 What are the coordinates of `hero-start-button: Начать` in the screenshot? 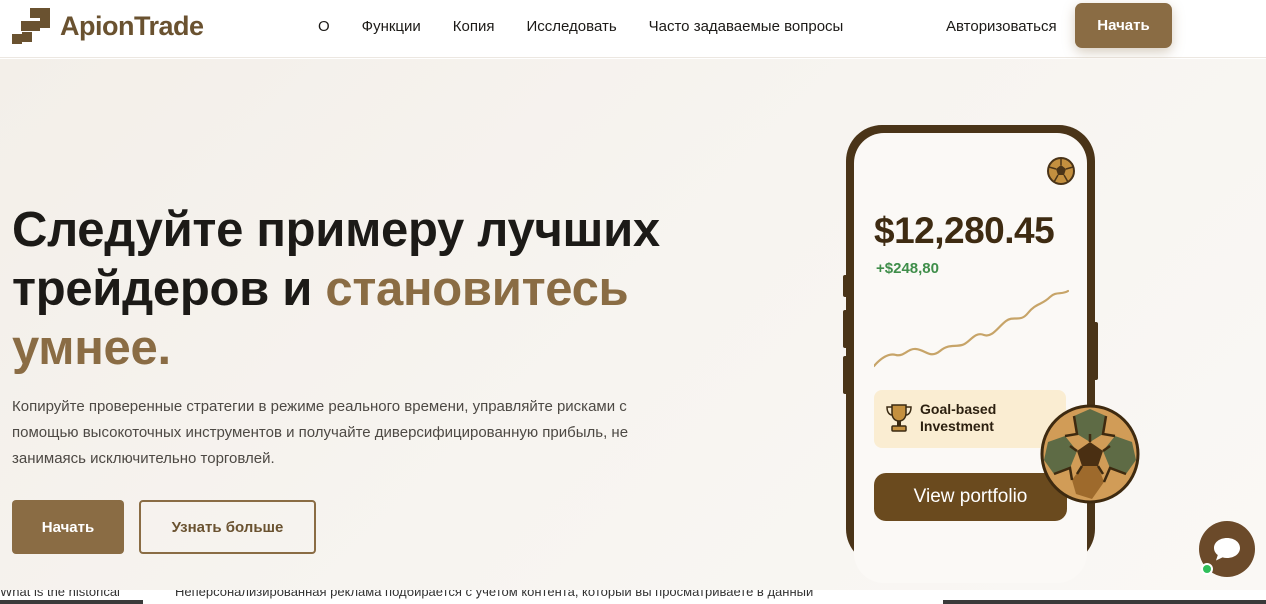 It's located at (68, 527).